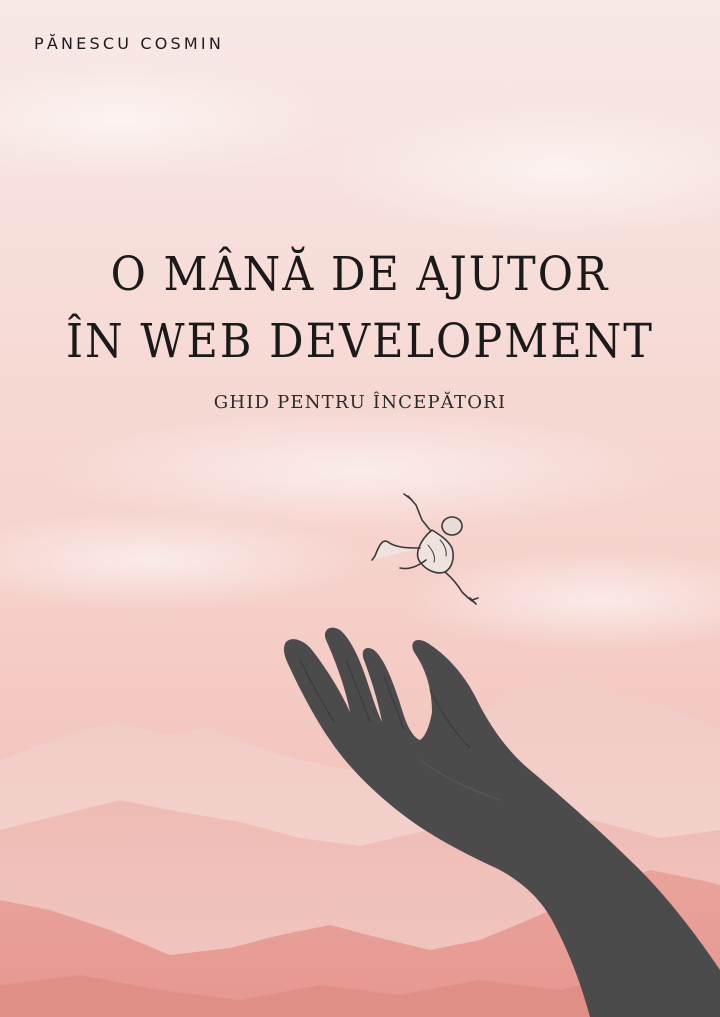 This screenshot has height=1017, width=720. Describe the element at coordinates (360, 274) in the screenshot. I see `book-title-line-1: O MÂNĂ DE AJUTOR` at that location.